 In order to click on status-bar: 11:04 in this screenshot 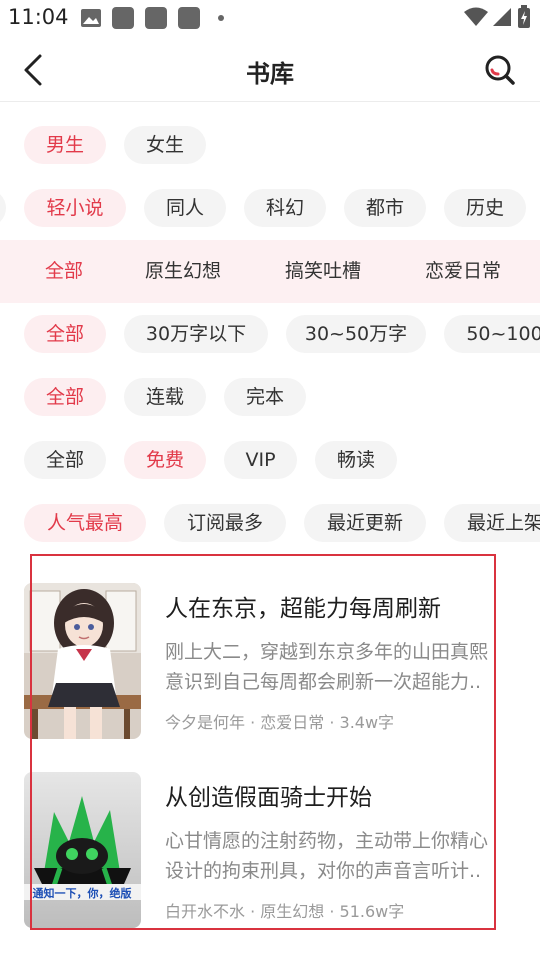, I will do `click(270, 19)`.